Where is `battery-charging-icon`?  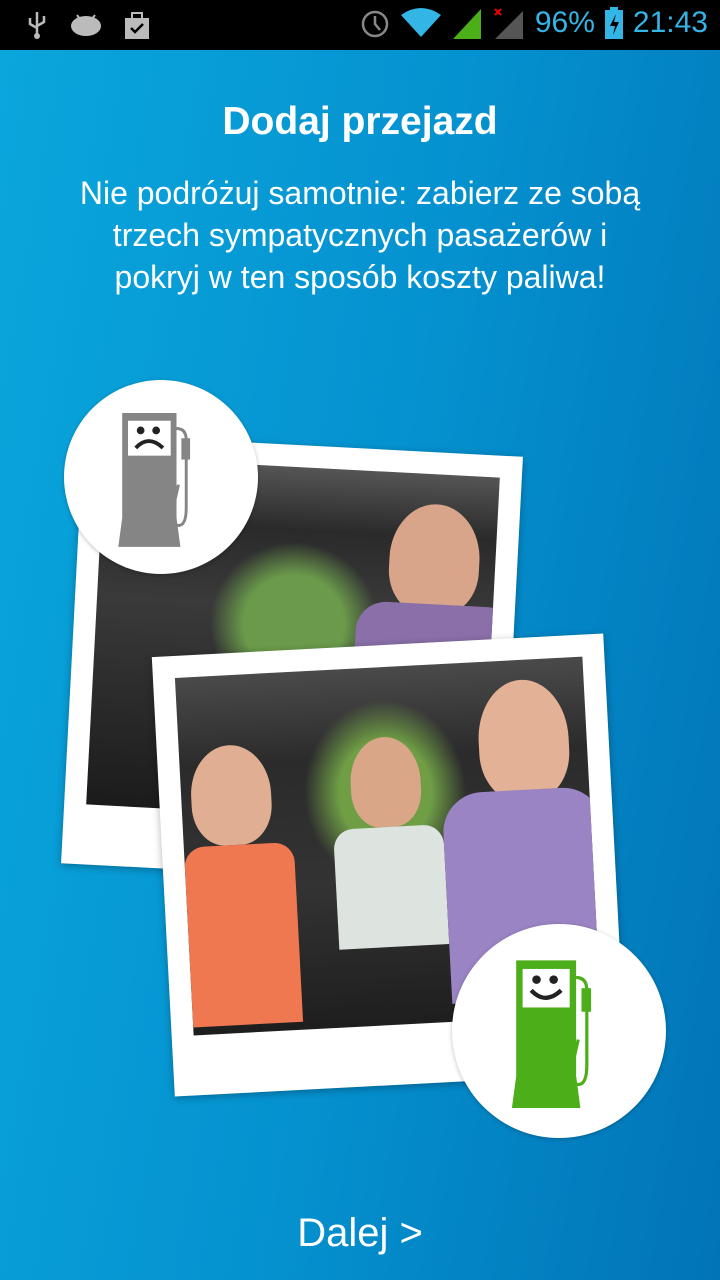
battery-charging-icon is located at coordinates (613, 23).